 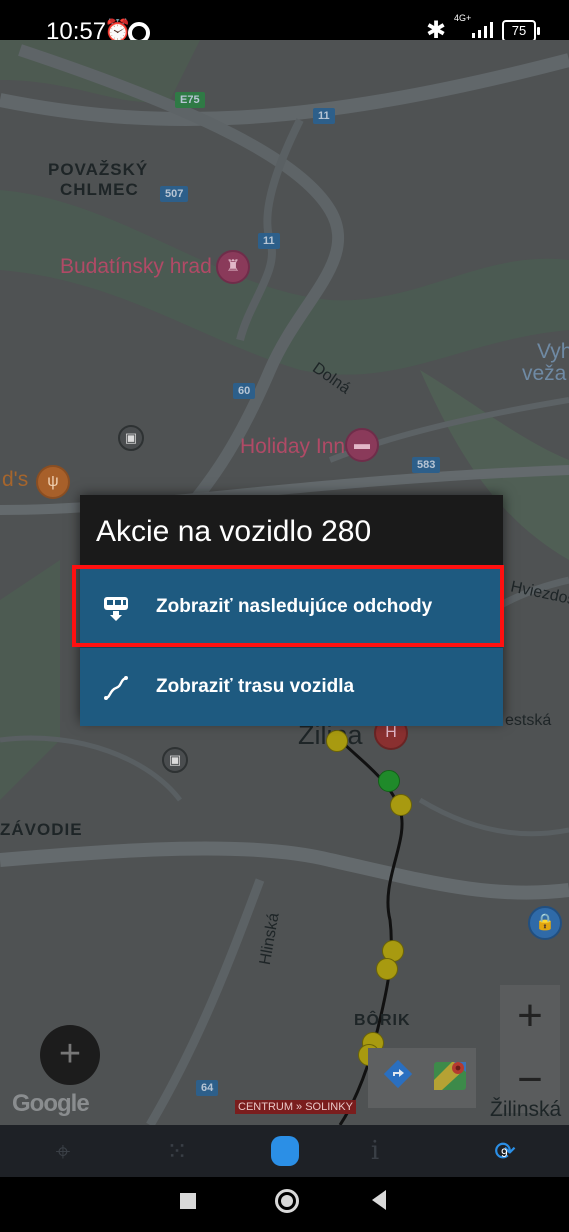 What do you see at coordinates (382, 1020) in the screenshot?
I see `map-label: BÔRIK` at bounding box center [382, 1020].